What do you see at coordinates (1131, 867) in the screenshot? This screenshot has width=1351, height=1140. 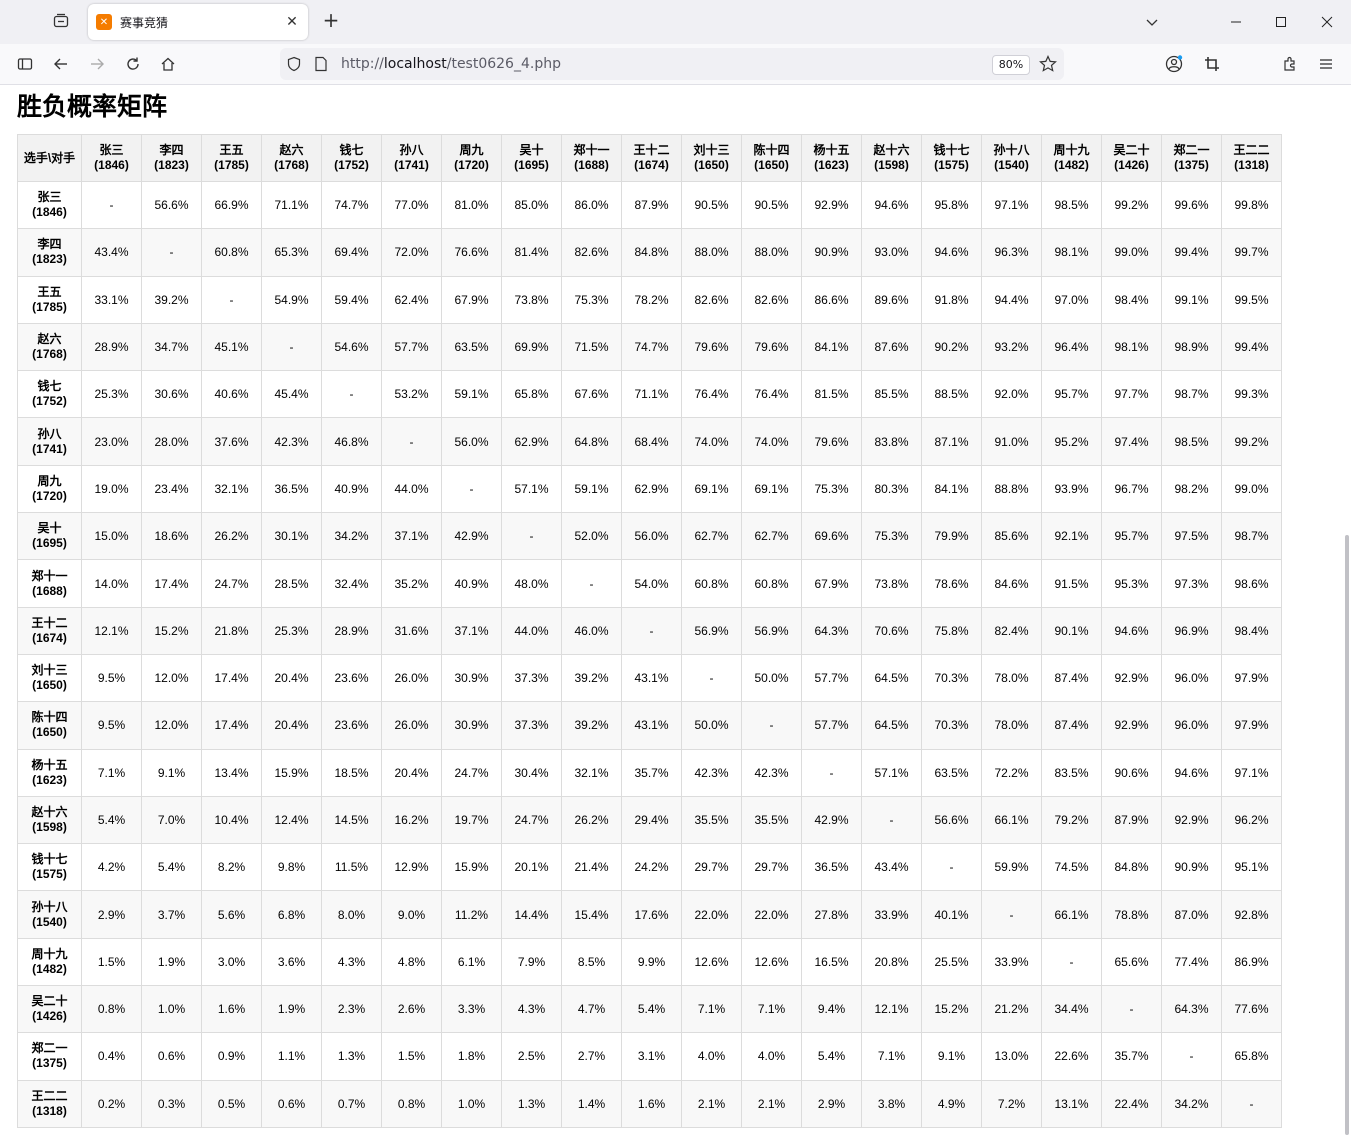 I see `probability-cell: 84.8%` at bounding box center [1131, 867].